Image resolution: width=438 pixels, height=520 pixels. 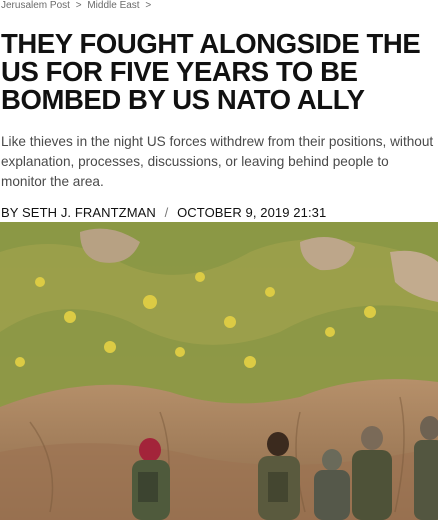 What do you see at coordinates (35, 5) in the screenshot?
I see `breadcrumb-link-site: Jerusalem Post` at bounding box center [35, 5].